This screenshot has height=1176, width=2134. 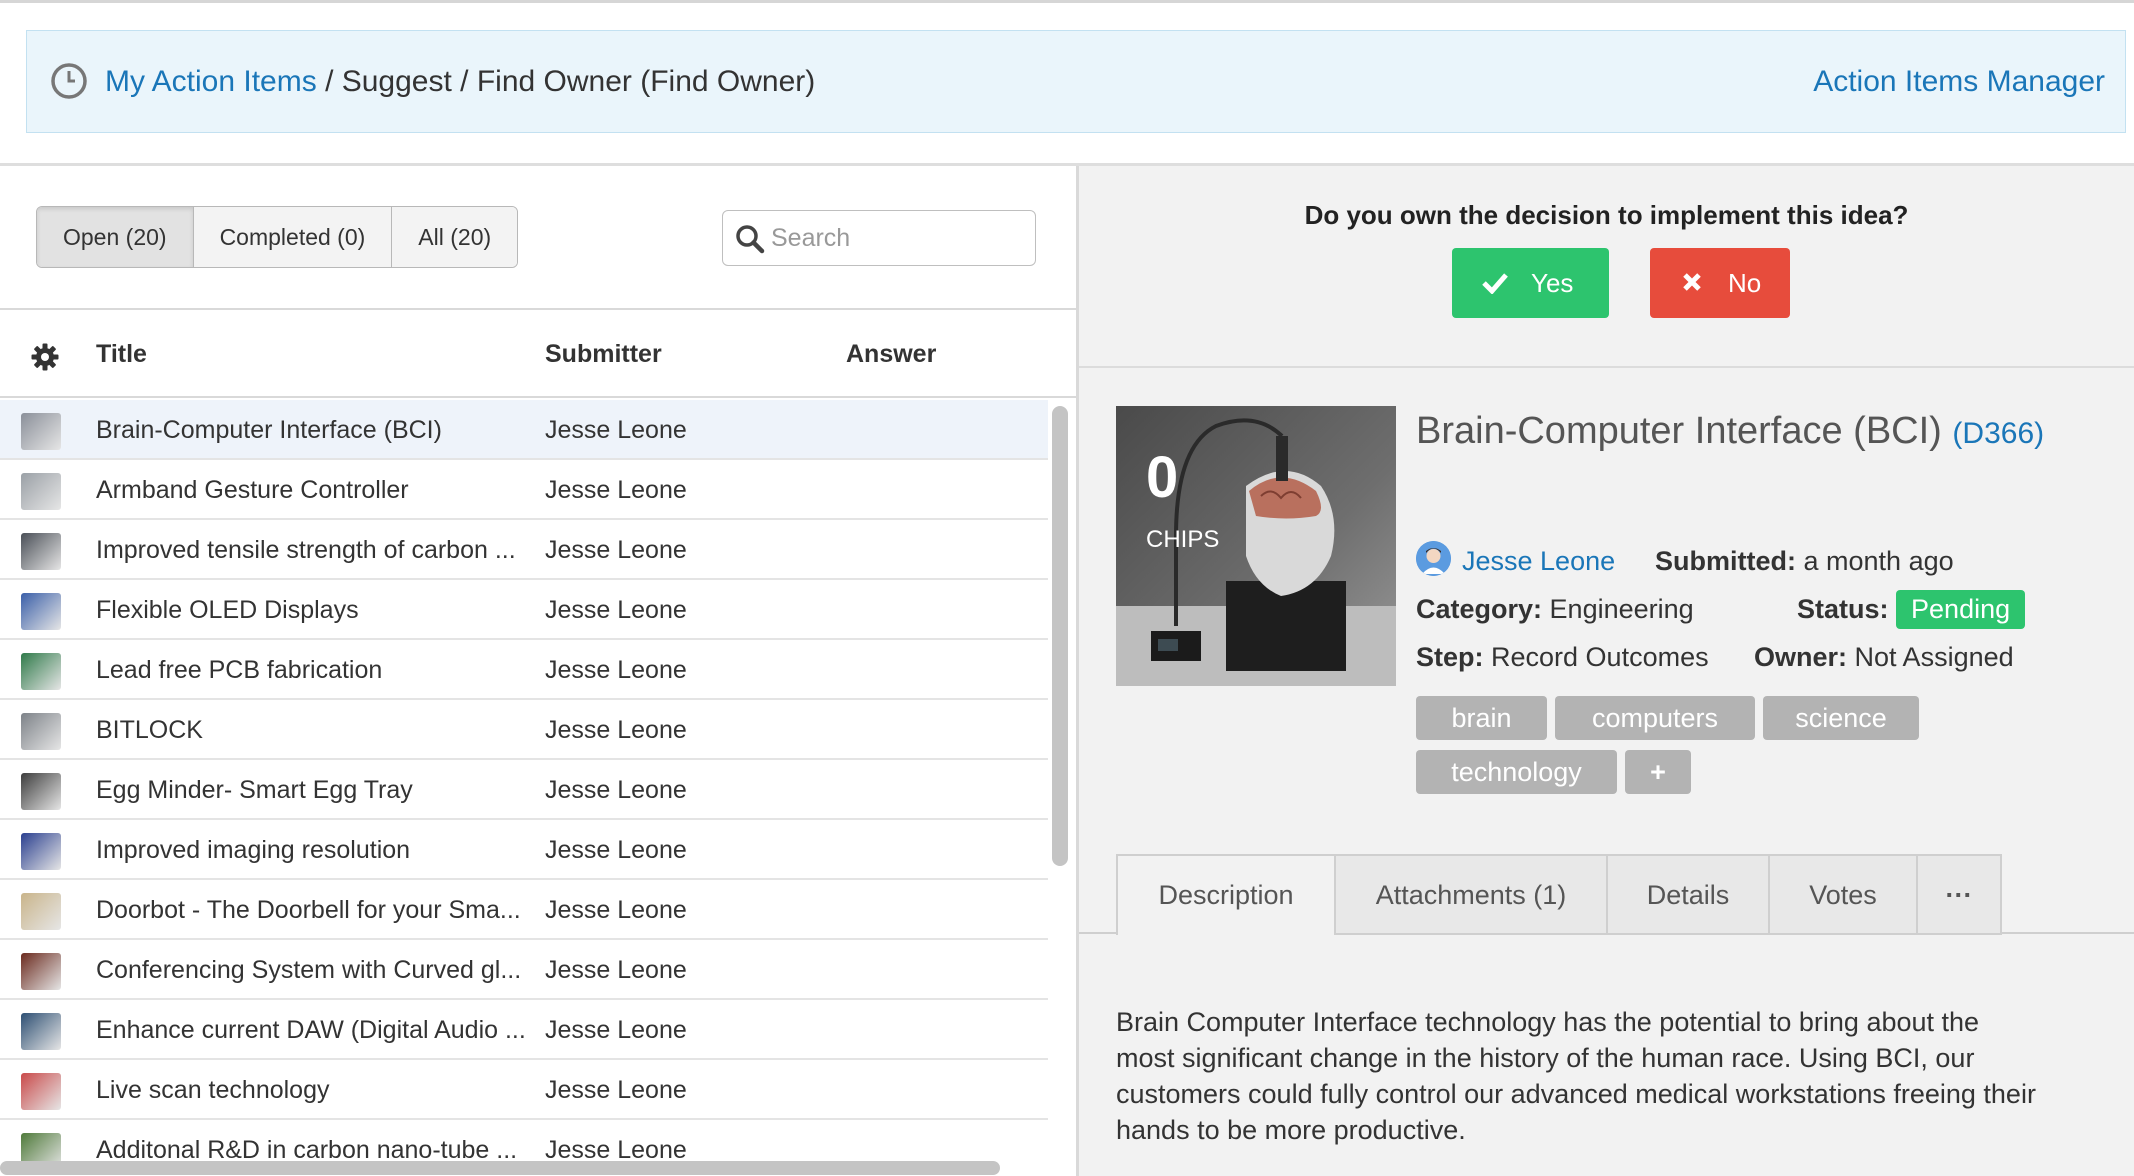 What do you see at coordinates (293, 237) in the screenshot?
I see `filter-completed-button: Completed (0)` at bounding box center [293, 237].